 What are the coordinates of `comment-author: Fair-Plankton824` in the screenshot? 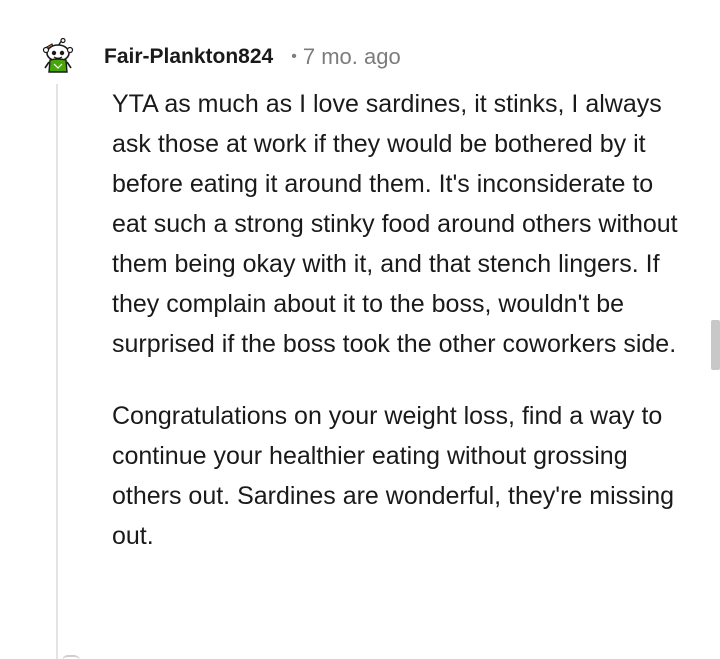 It's located at (188, 57).